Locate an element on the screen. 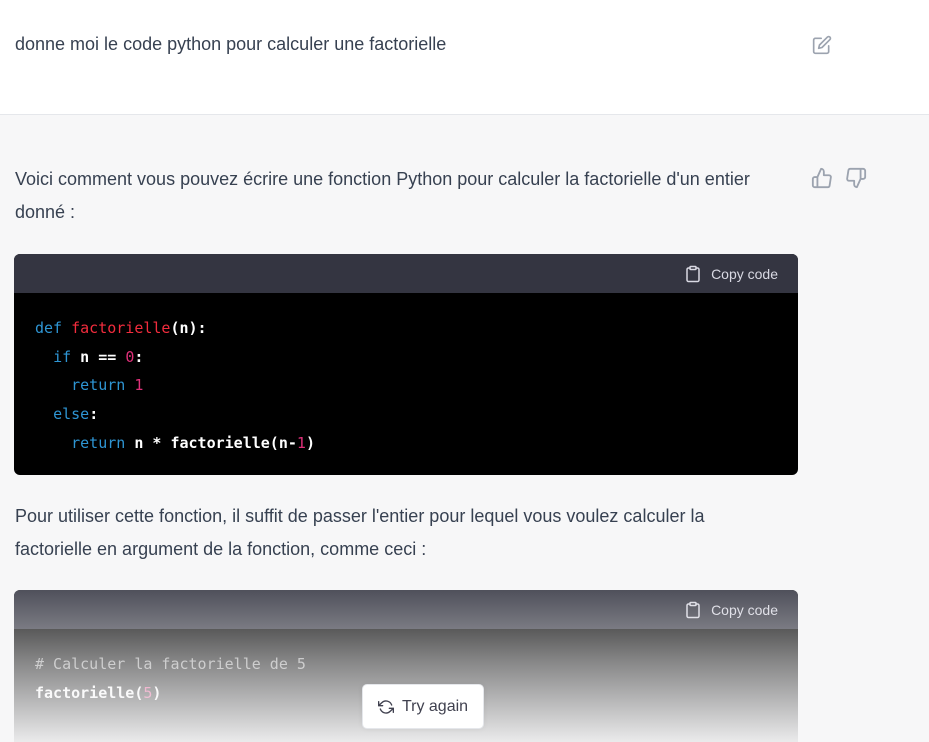 Image resolution: width=929 pixels, height=742 pixels. try-again-button: Try again is located at coordinates (423, 706).